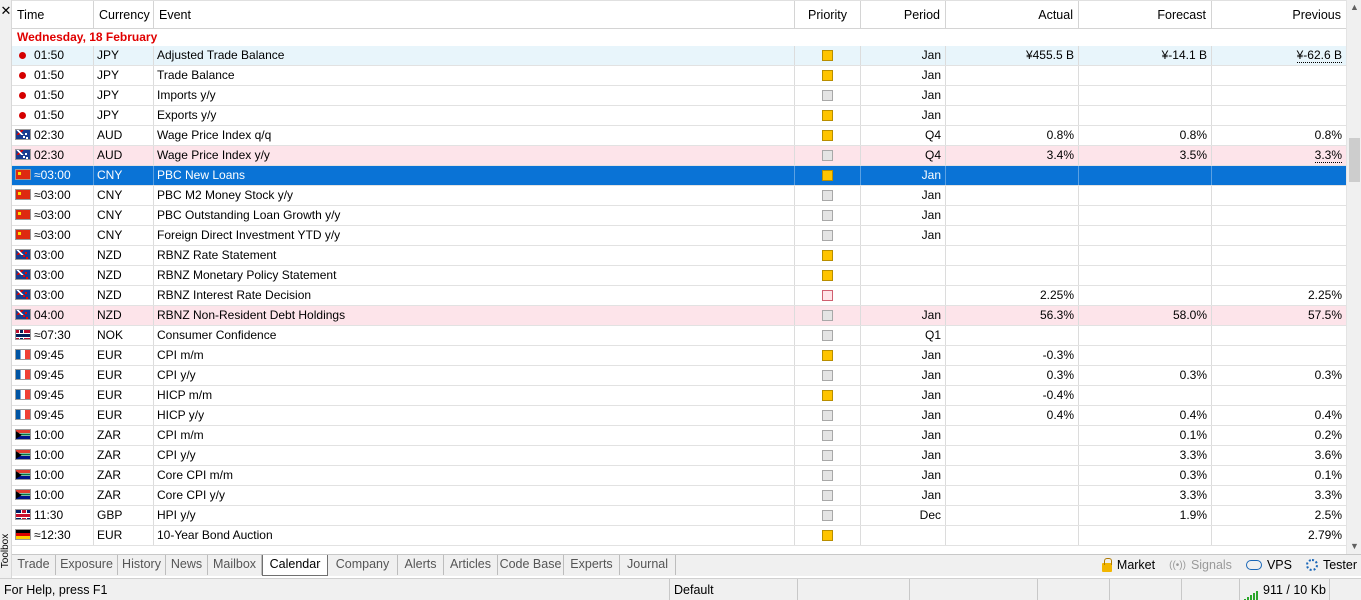  Describe the element at coordinates (679, 476) in the screenshot. I see `table-row: 10:00 ZAR Core CPI m/m Jan 0.3% 0.1%` at that location.